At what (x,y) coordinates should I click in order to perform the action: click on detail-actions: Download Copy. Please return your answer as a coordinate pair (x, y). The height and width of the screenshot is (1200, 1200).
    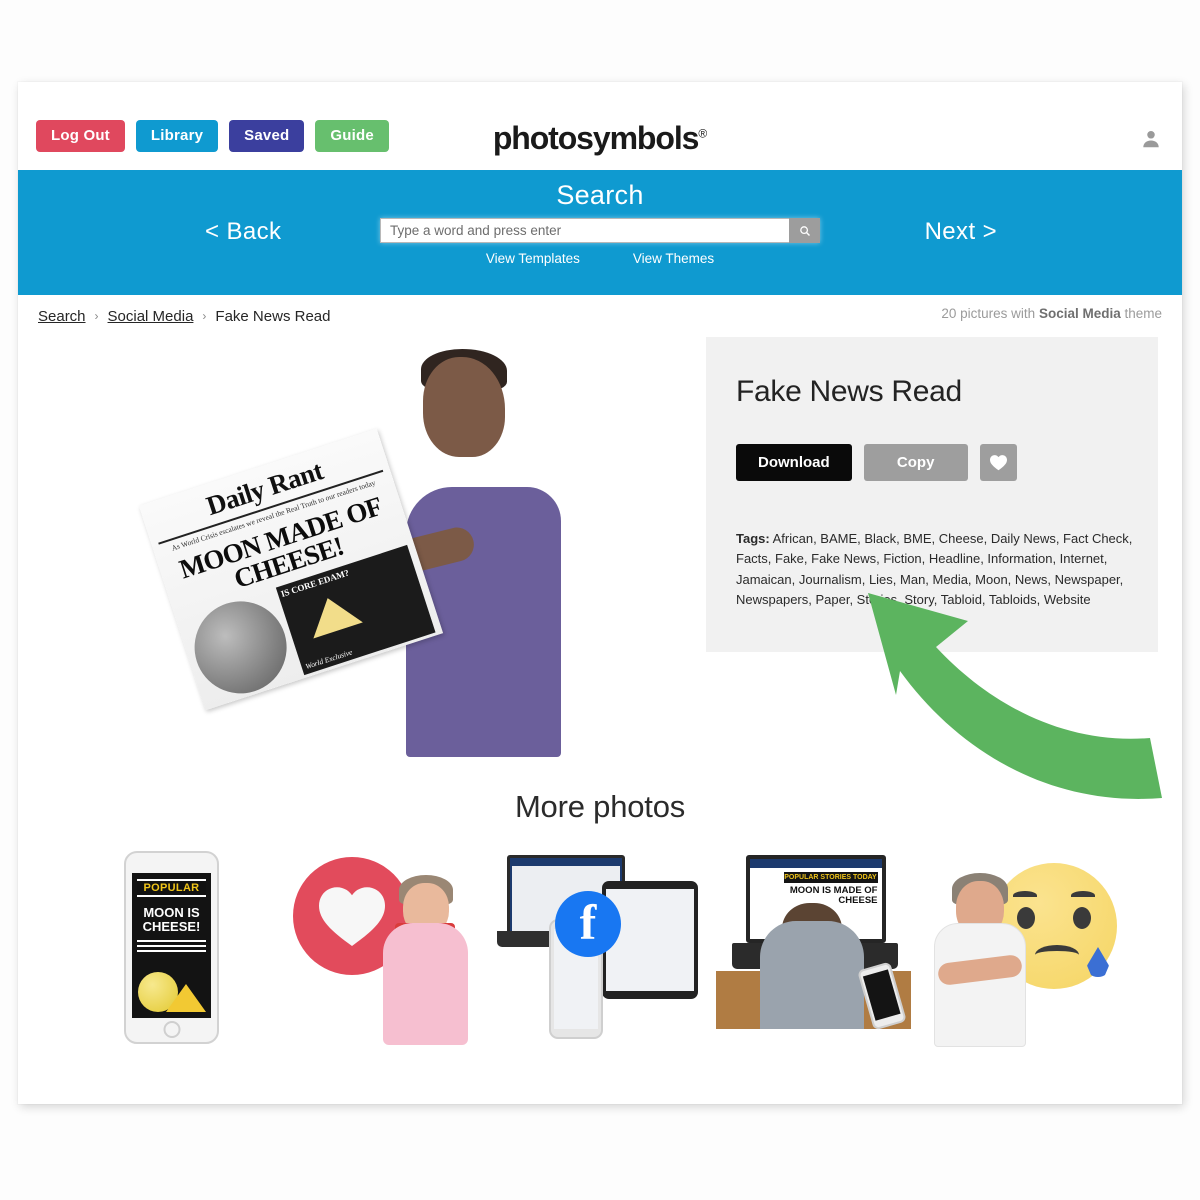
    Looking at the image, I should click on (876, 462).